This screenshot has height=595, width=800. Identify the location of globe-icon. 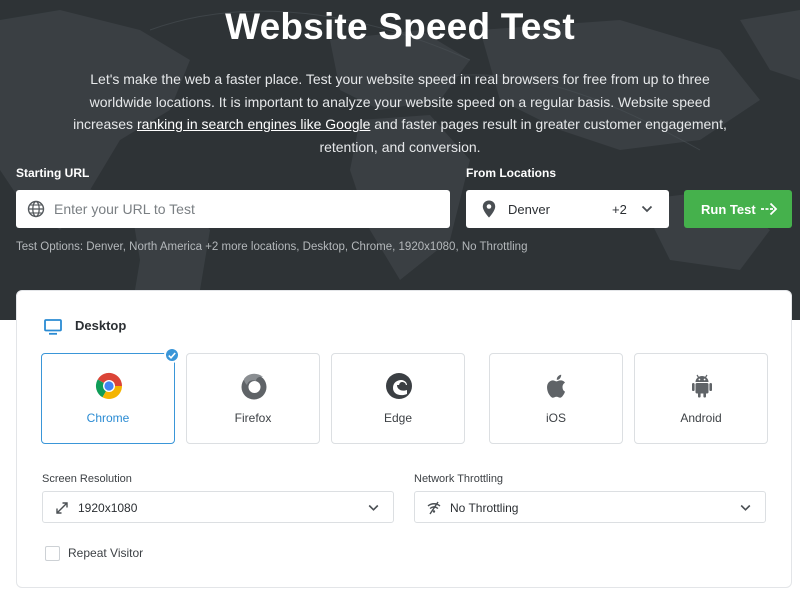
(36, 209).